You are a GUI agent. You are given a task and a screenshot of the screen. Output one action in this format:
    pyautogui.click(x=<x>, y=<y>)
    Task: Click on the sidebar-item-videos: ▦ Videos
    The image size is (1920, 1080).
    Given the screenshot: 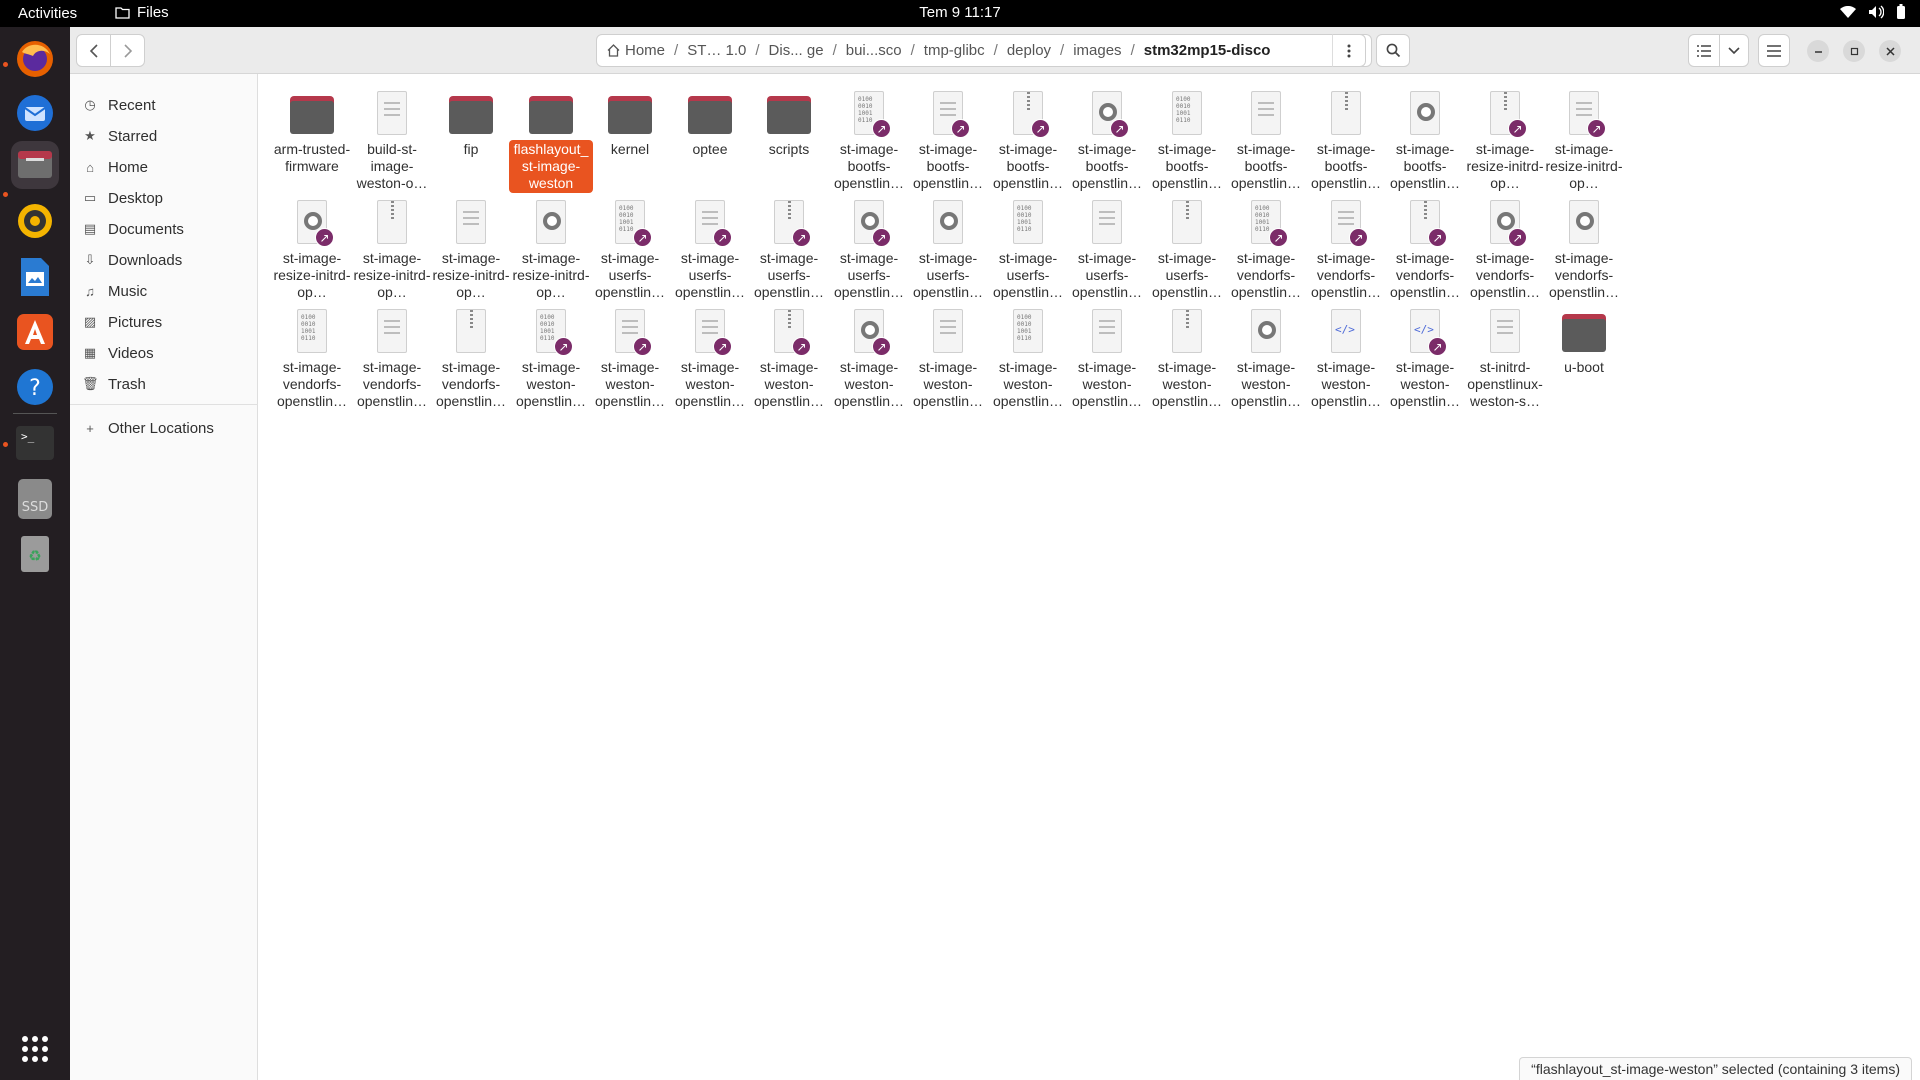 What is the action you would take?
    pyautogui.click(x=167, y=353)
    